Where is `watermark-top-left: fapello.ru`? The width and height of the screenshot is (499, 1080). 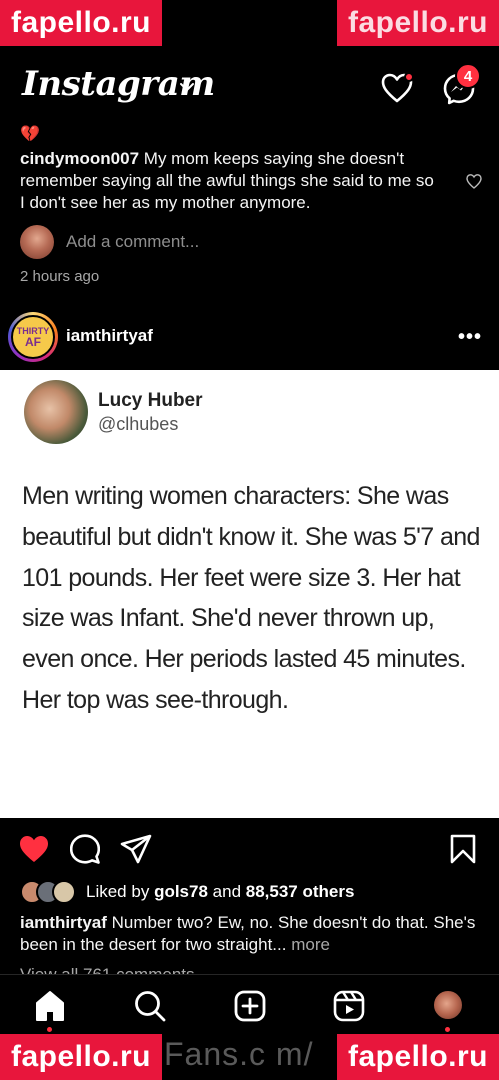
watermark-top-left: fapello.ru is located at coordinates (81, 23).